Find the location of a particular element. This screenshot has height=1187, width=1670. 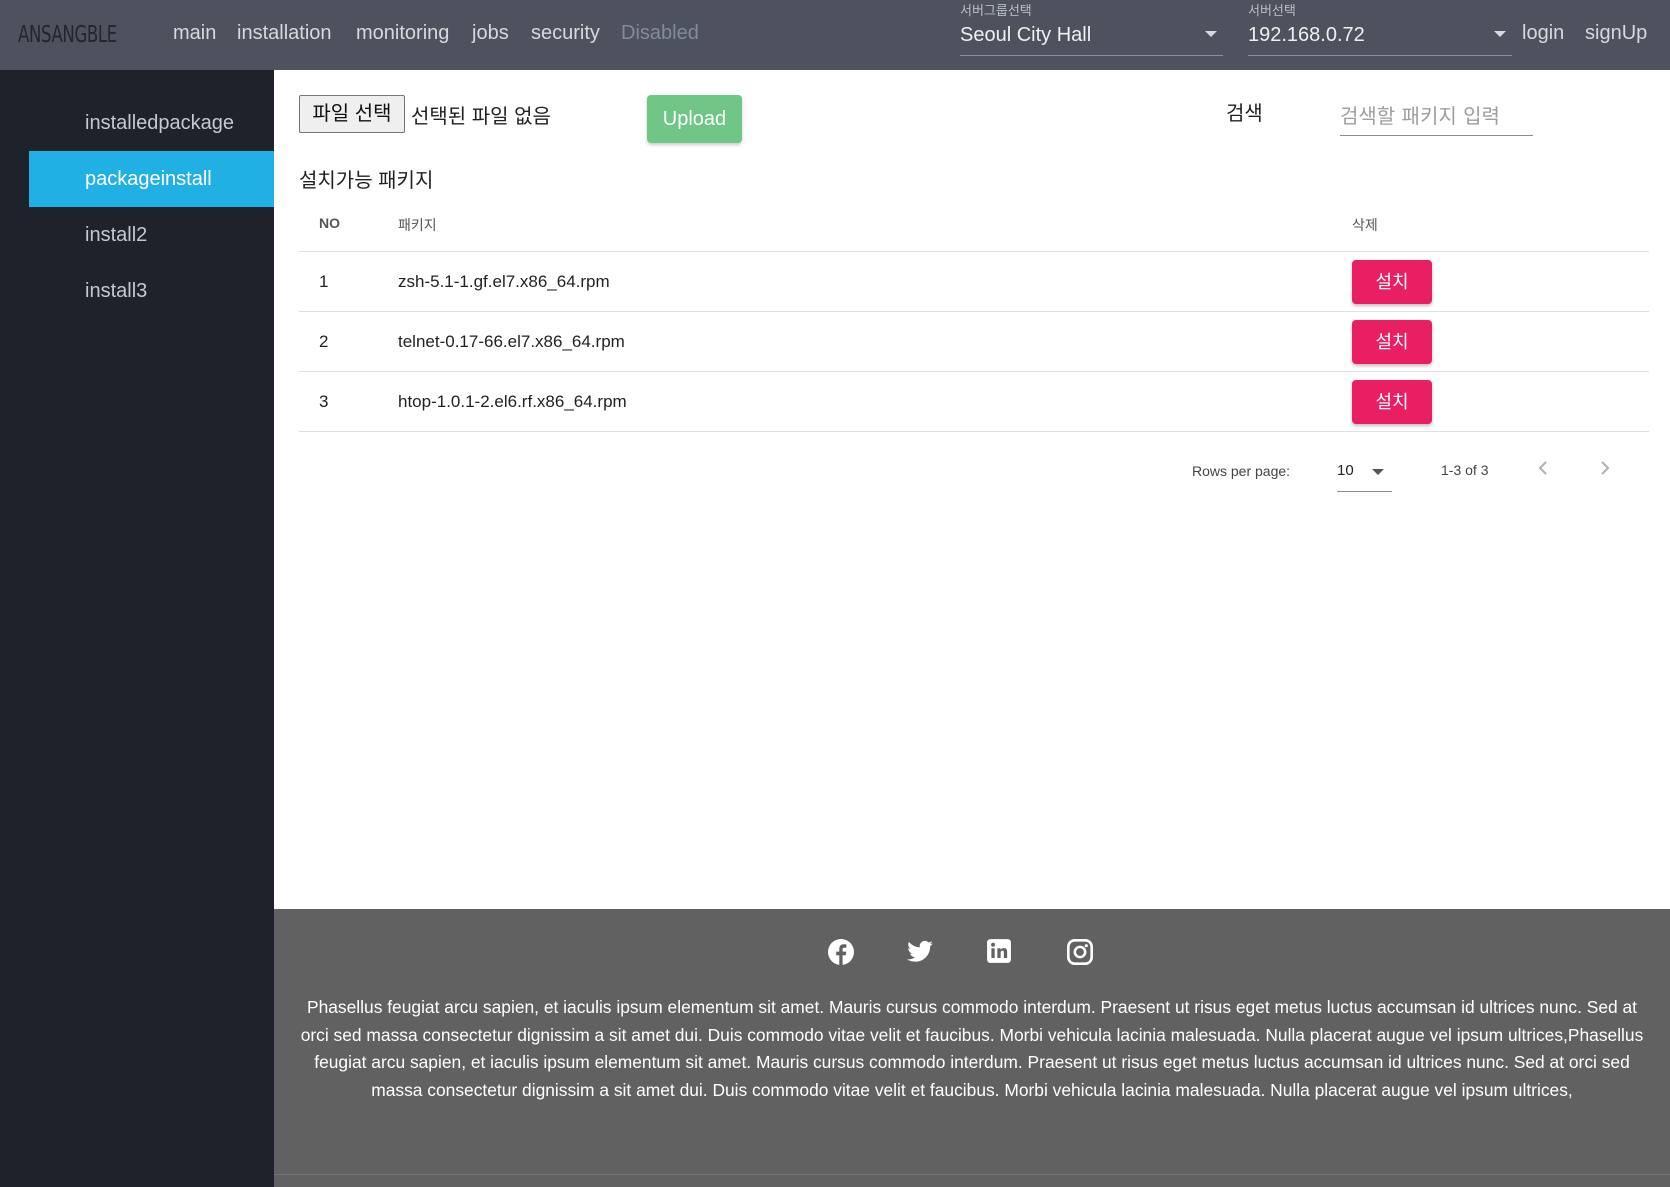

nav-jobs: jobs is located at coordinates (490, 33).